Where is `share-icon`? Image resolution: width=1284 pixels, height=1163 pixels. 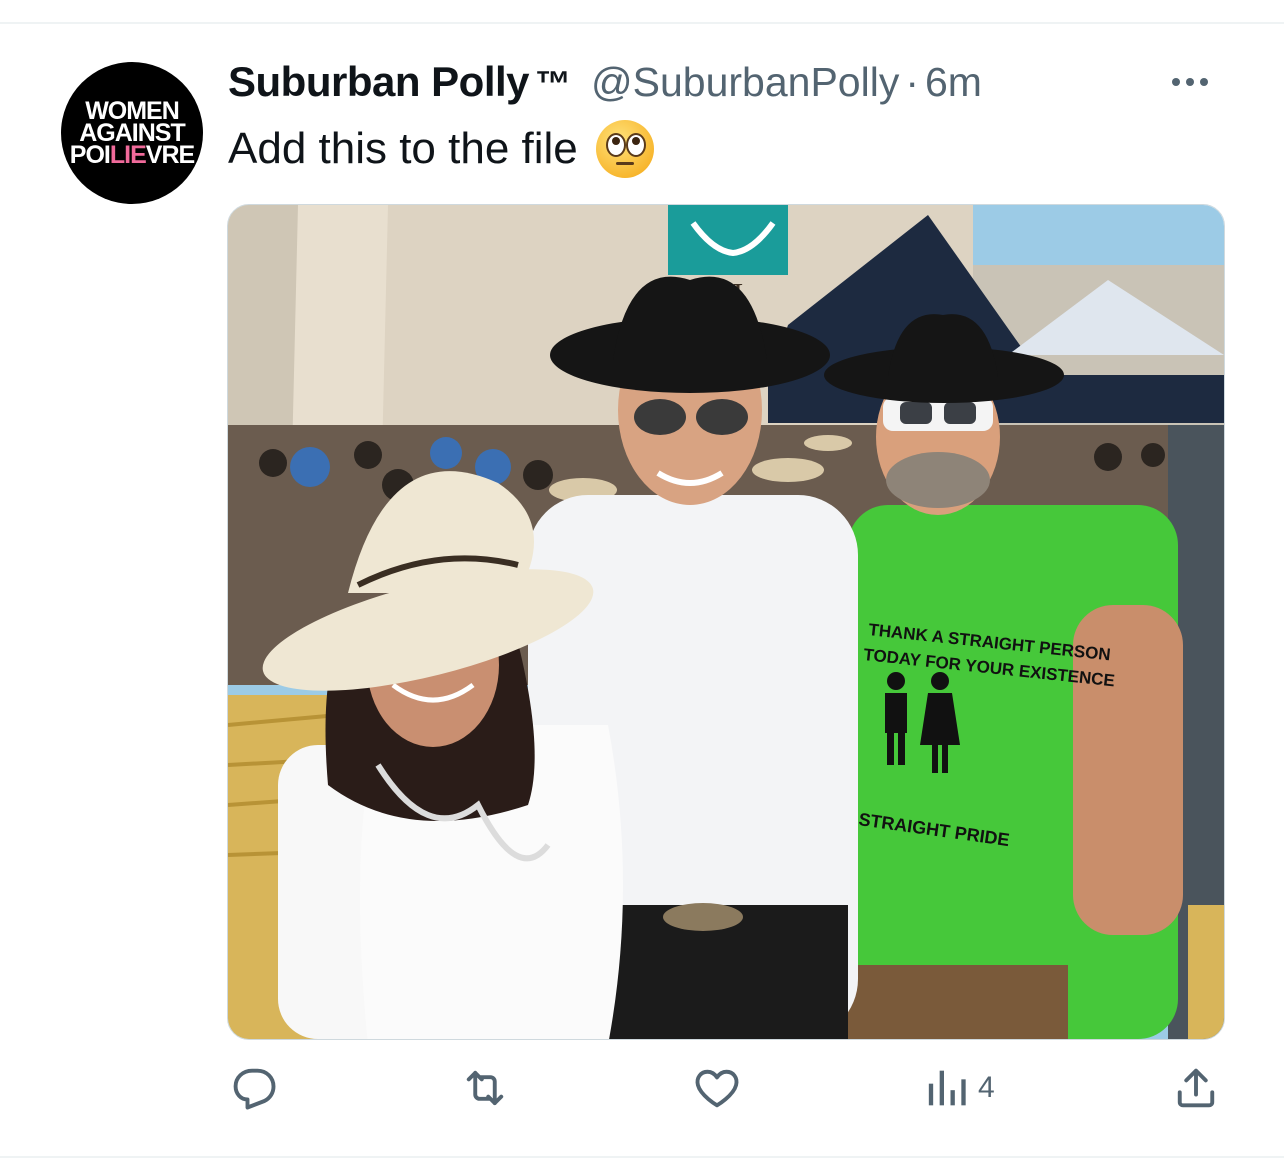
share-icon is located at coordinates (1196, 1088).